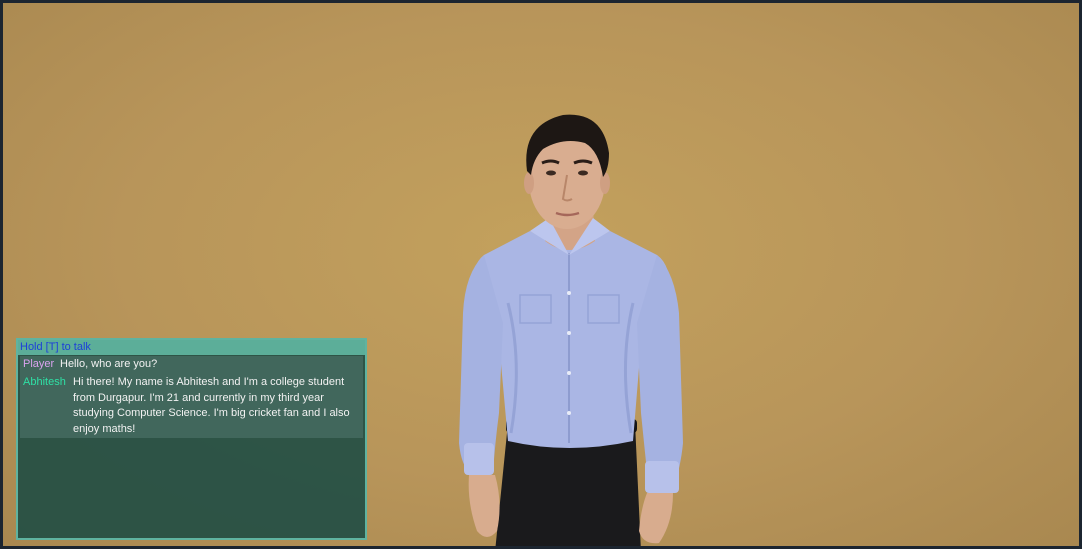 The image size is (1082, 549). I want to click on character-left-hand, so click(484, 506).